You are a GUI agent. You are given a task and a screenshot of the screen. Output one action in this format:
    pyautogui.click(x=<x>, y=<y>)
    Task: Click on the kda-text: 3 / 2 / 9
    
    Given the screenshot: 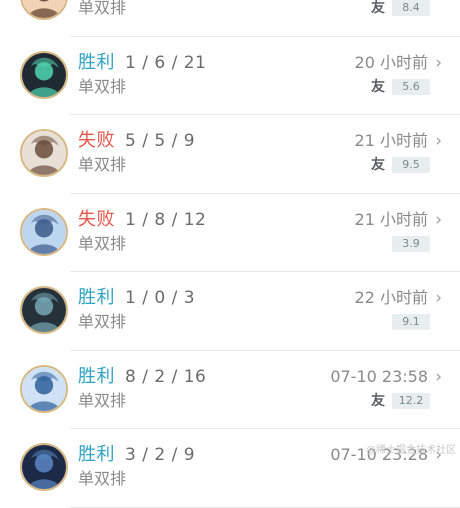 What is the action you would take?
    pyautogui.click(x=160, y=455)
    